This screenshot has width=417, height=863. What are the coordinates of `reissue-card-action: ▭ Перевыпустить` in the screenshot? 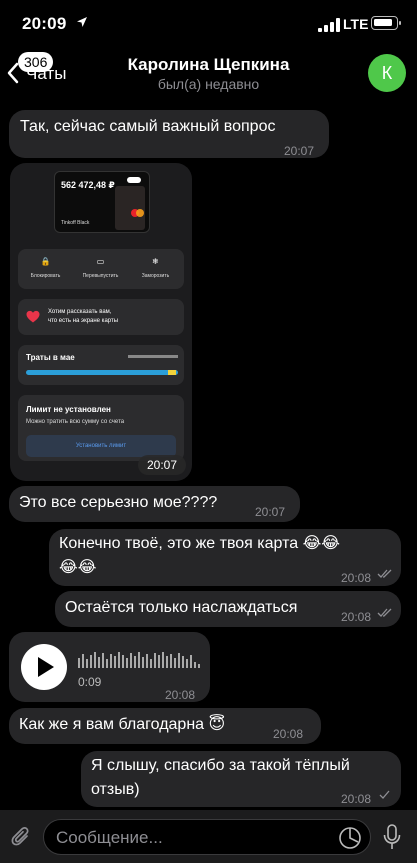 It's located at (100, 269).